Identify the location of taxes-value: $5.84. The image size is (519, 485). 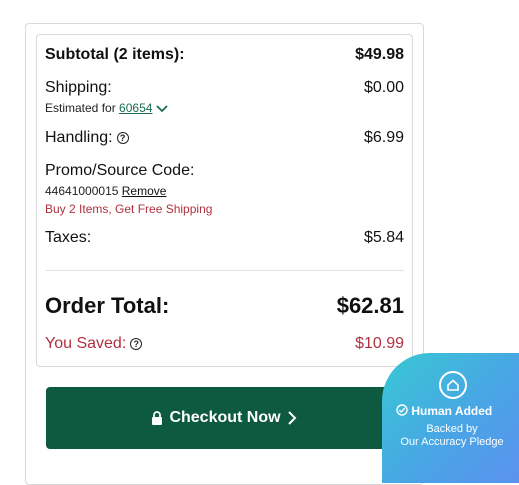
(383, 237).